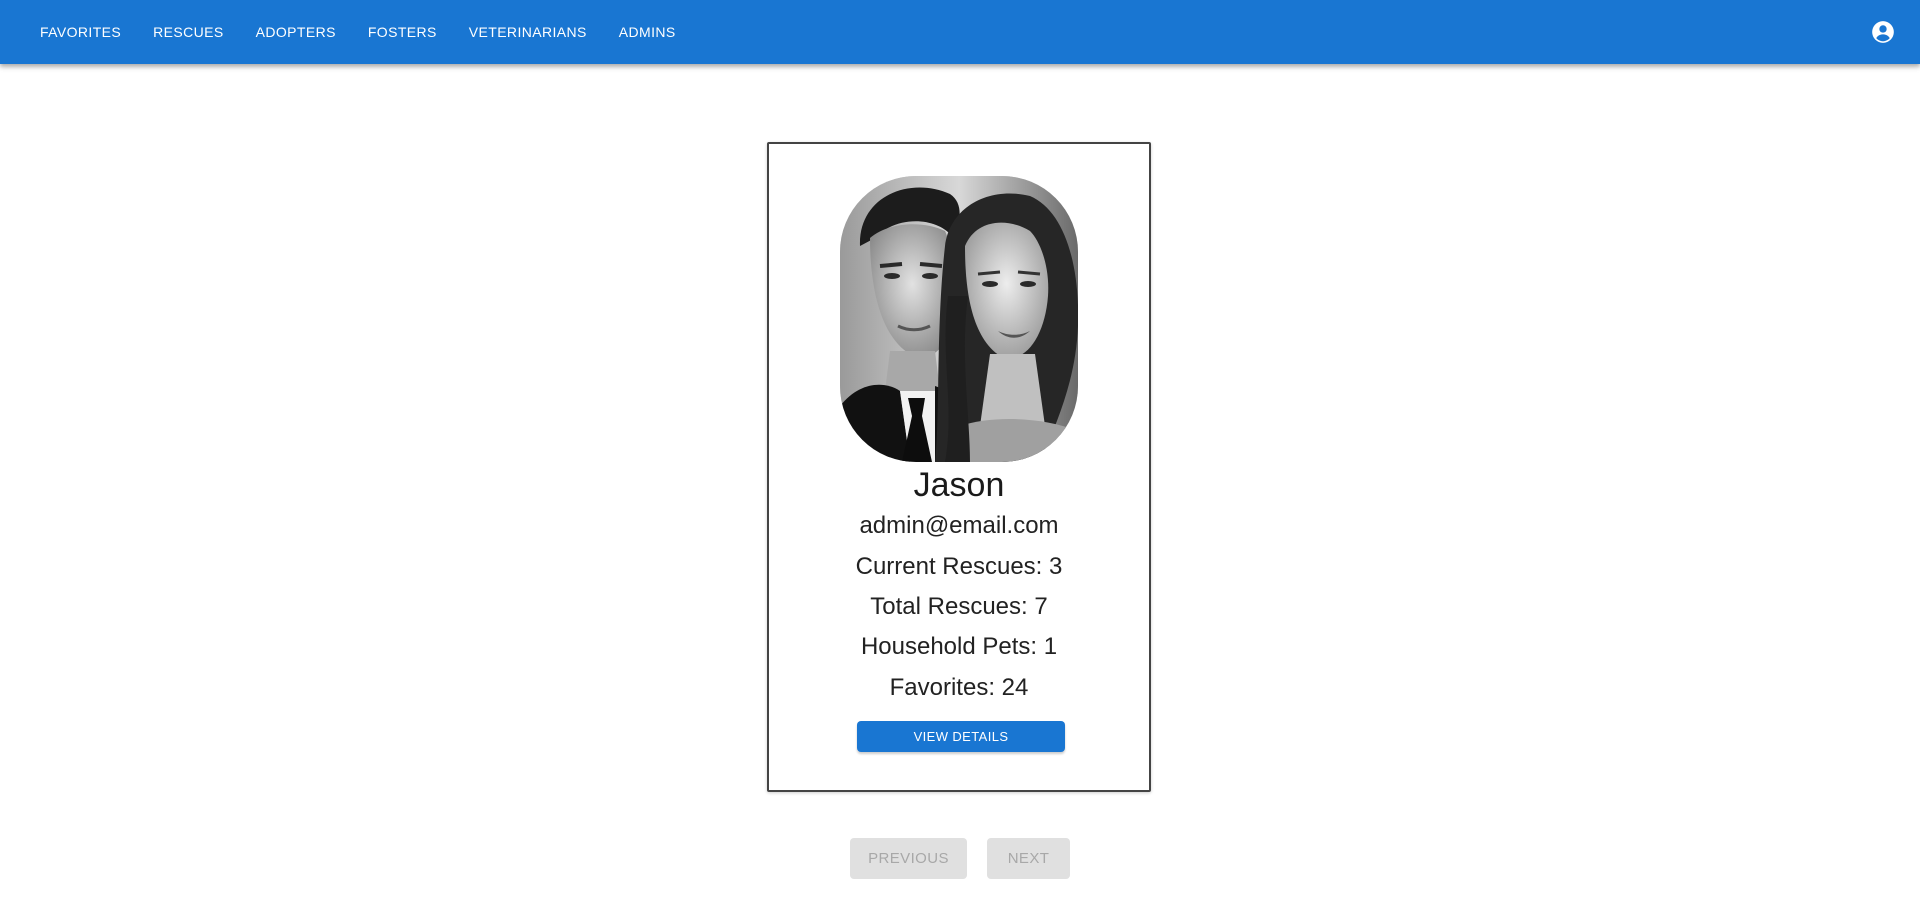 The image size is (1920, 910). Describe the element at coordinates (402, 32) in the screenshot. I see `nav-fosters: FOSTERS` at that location.